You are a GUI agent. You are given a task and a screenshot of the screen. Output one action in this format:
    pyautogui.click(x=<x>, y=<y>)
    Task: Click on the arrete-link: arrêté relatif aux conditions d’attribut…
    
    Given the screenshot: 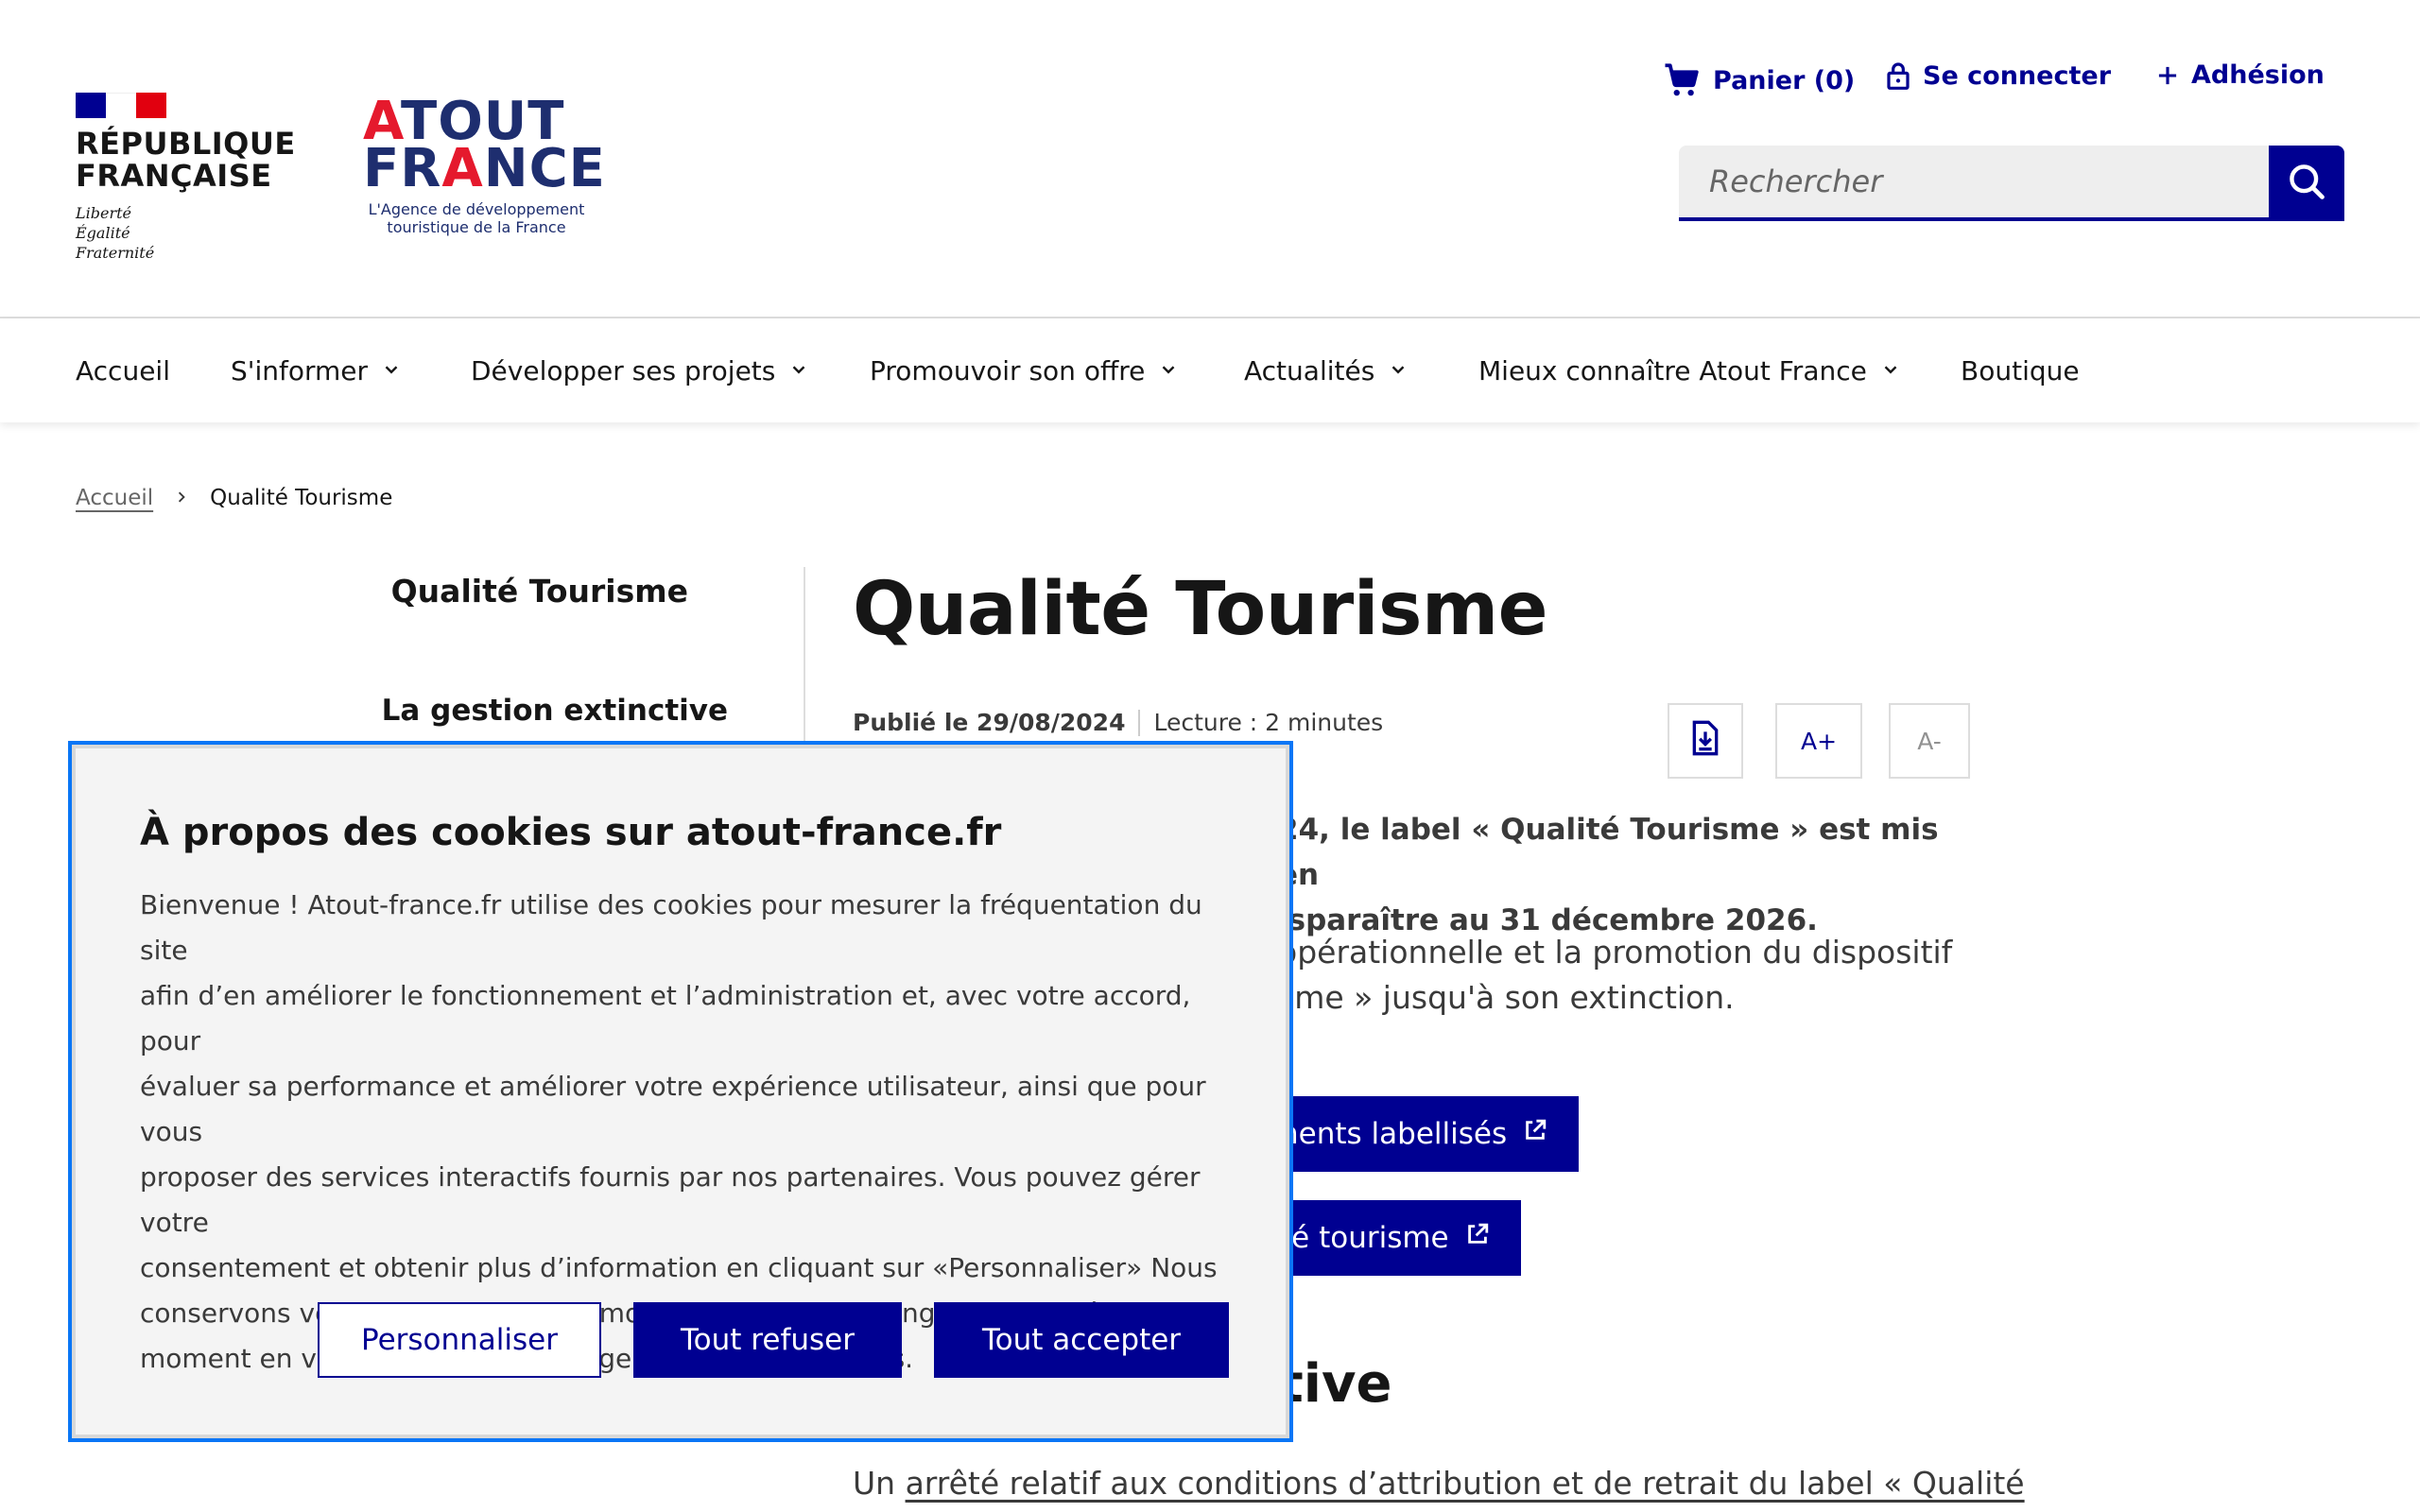 What is the action you would take?
    pyautogui.click(x=1466, y=1483)
    